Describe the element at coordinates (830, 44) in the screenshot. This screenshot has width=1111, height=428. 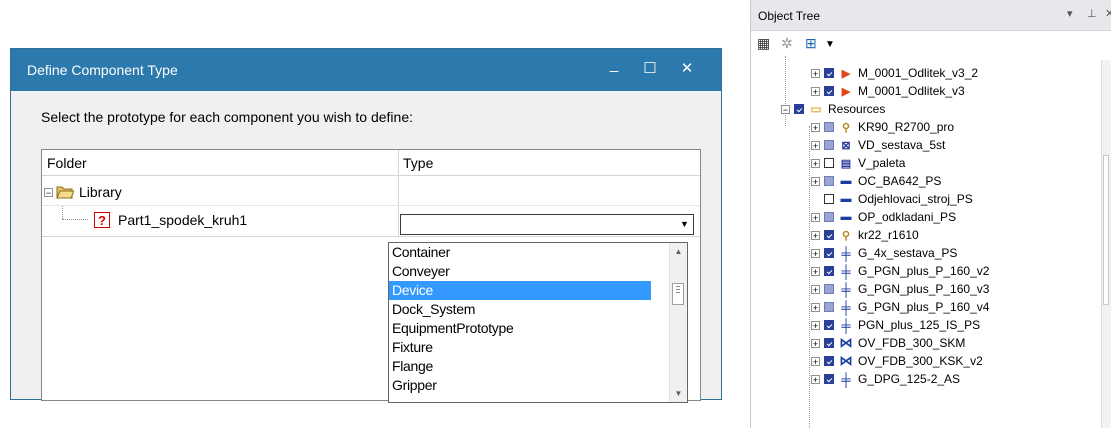
I see `toolbar-dropdown-icon: ▼` at that location.